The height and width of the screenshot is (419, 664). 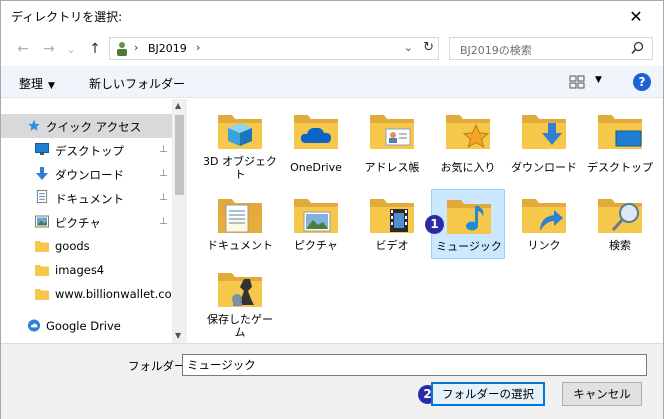 What do you see at coordinates (577, 82) in the screenshot?
I see `view-options-icon` at bounding box center [577, 82].